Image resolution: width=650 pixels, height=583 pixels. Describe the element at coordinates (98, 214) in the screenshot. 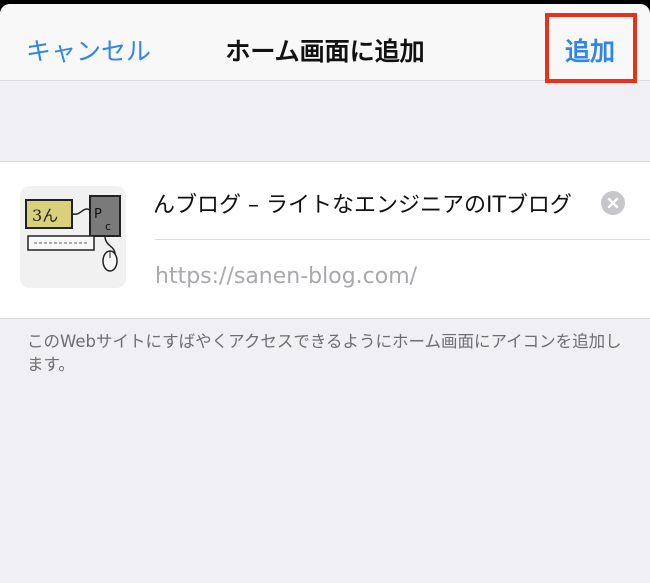

I see `svg-text: P` at that location.